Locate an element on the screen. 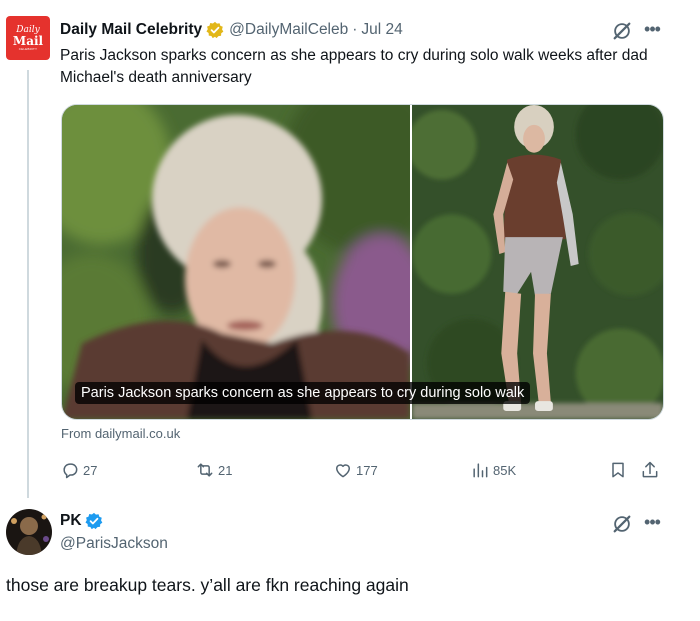 This screenshot has height=621, width=700. reply-button: 27 is located at coordinates (78, 470).